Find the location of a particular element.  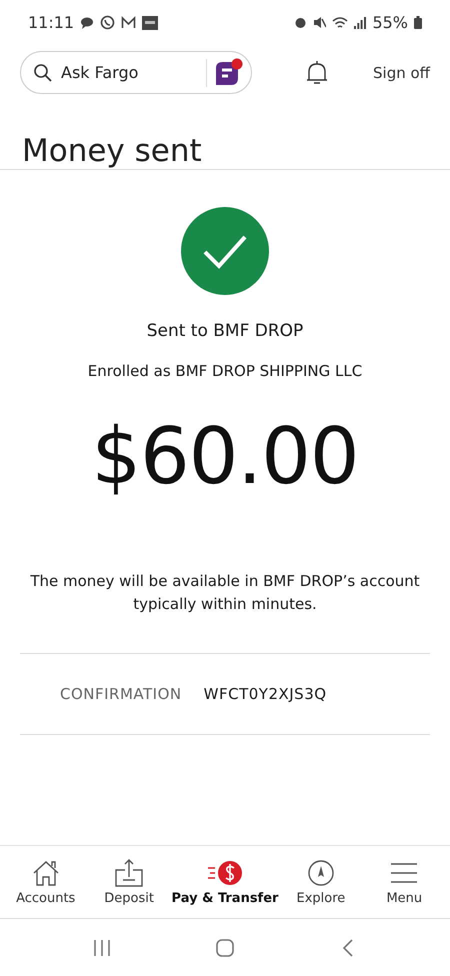

mute-icon is located at coordinates (319, 22).